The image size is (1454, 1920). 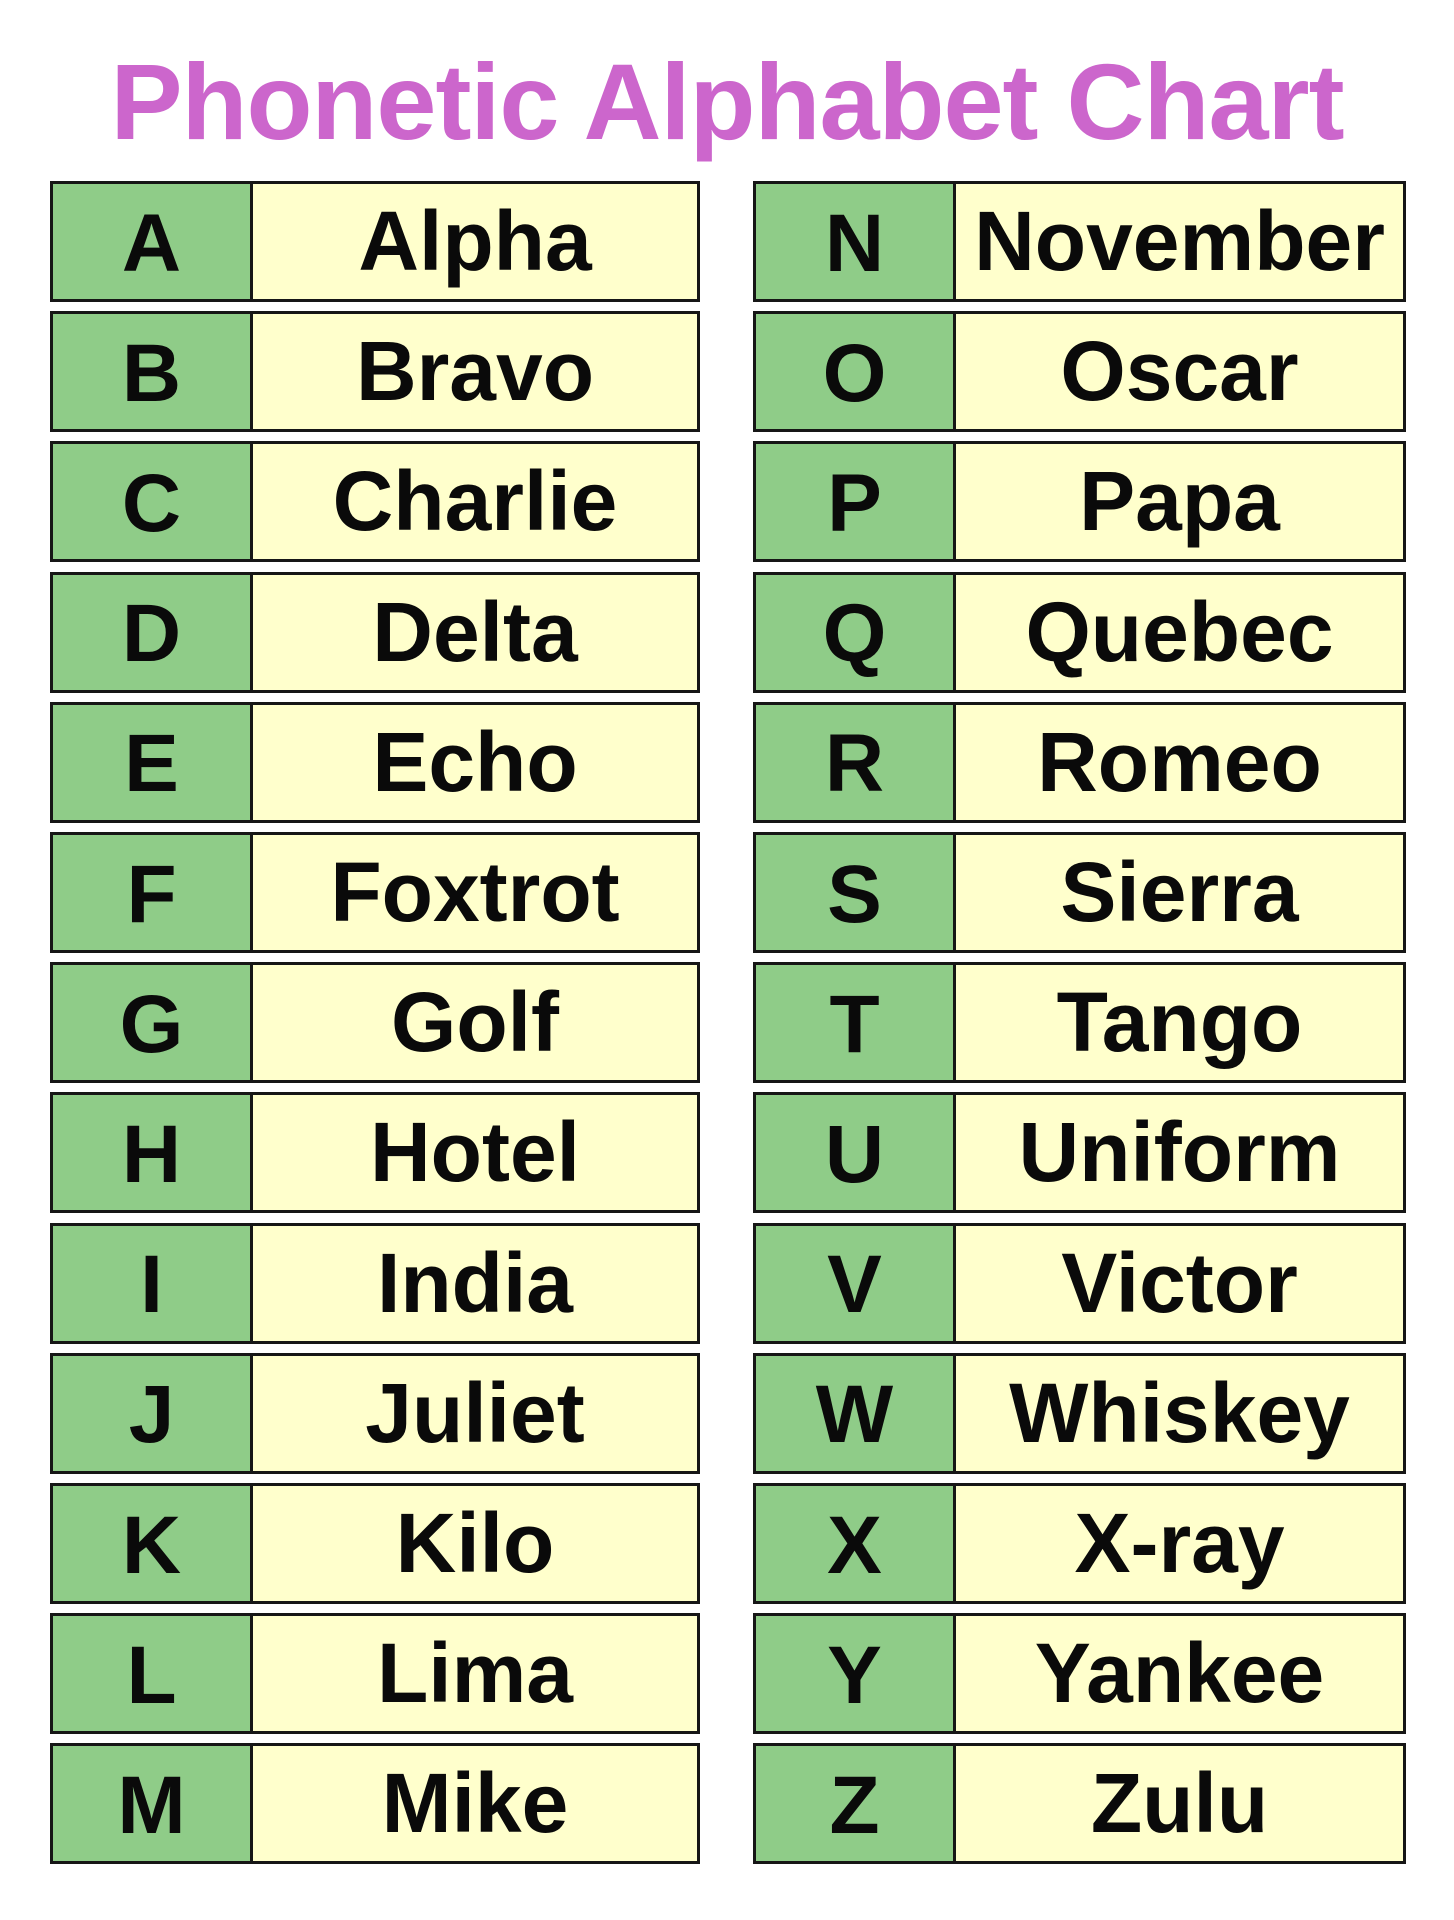 What do you see at coordinates (153, 1023) in the screenshot?
I see `letter-cell: G` at bounding box center [153, 1023].